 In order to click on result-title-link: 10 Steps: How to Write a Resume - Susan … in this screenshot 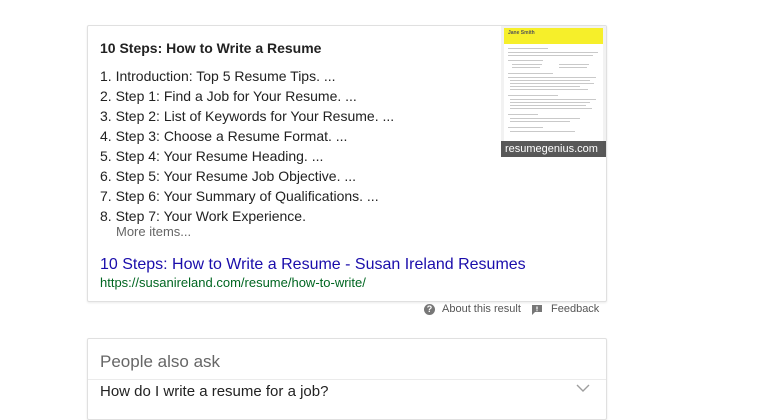, I will do `click(313, 265)`.